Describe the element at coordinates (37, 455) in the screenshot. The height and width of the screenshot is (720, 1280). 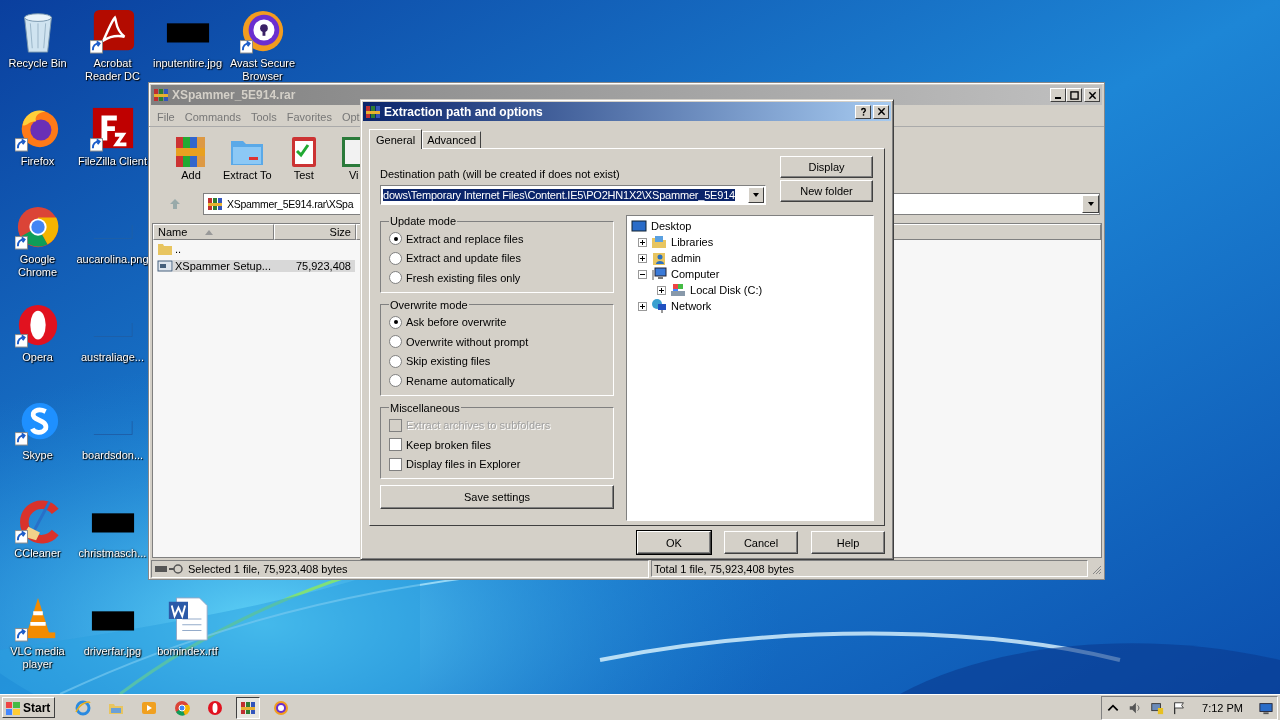
I see `icon-label: Skype` at that location.